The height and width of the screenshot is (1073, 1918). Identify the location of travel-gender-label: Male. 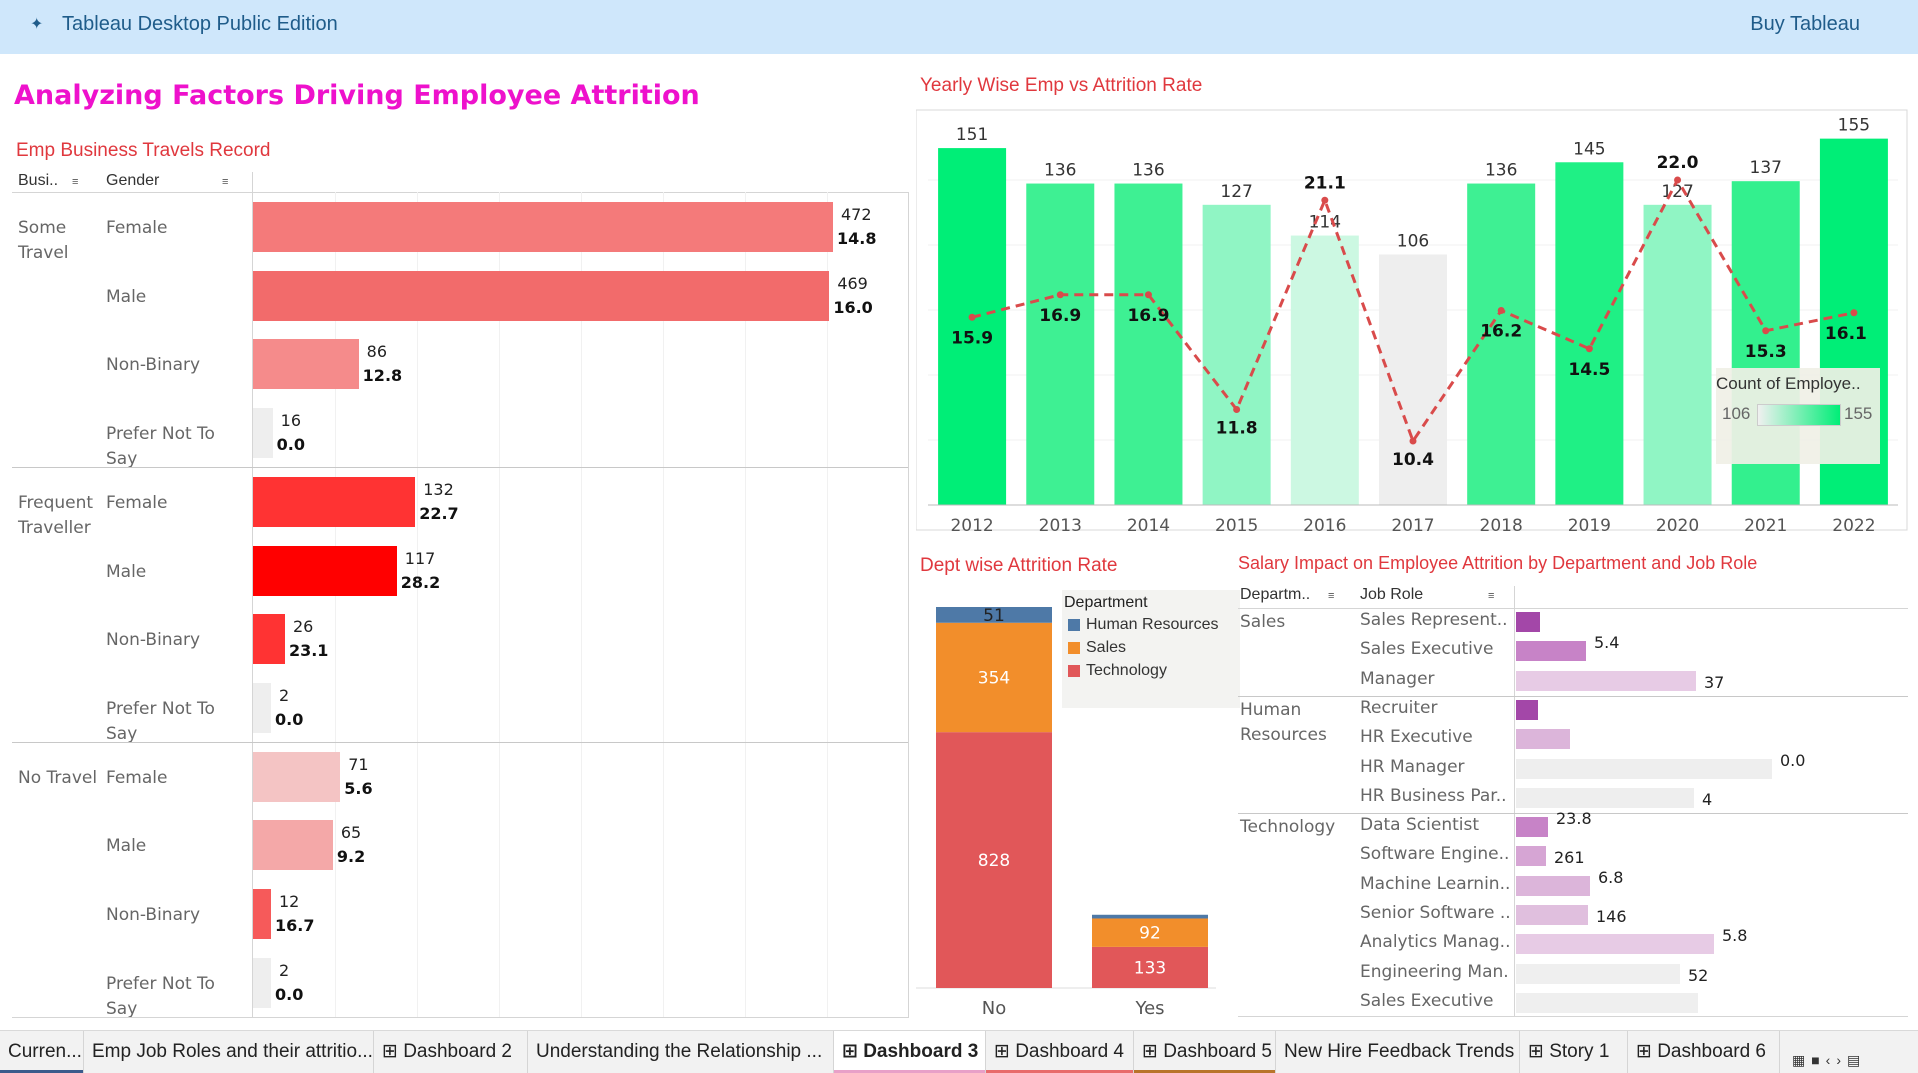
(126, 571).